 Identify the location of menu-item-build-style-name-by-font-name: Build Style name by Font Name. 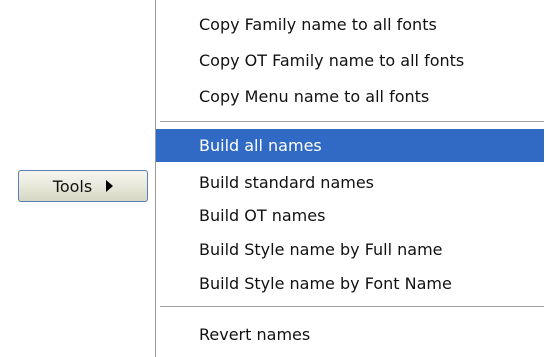
(352, 283).